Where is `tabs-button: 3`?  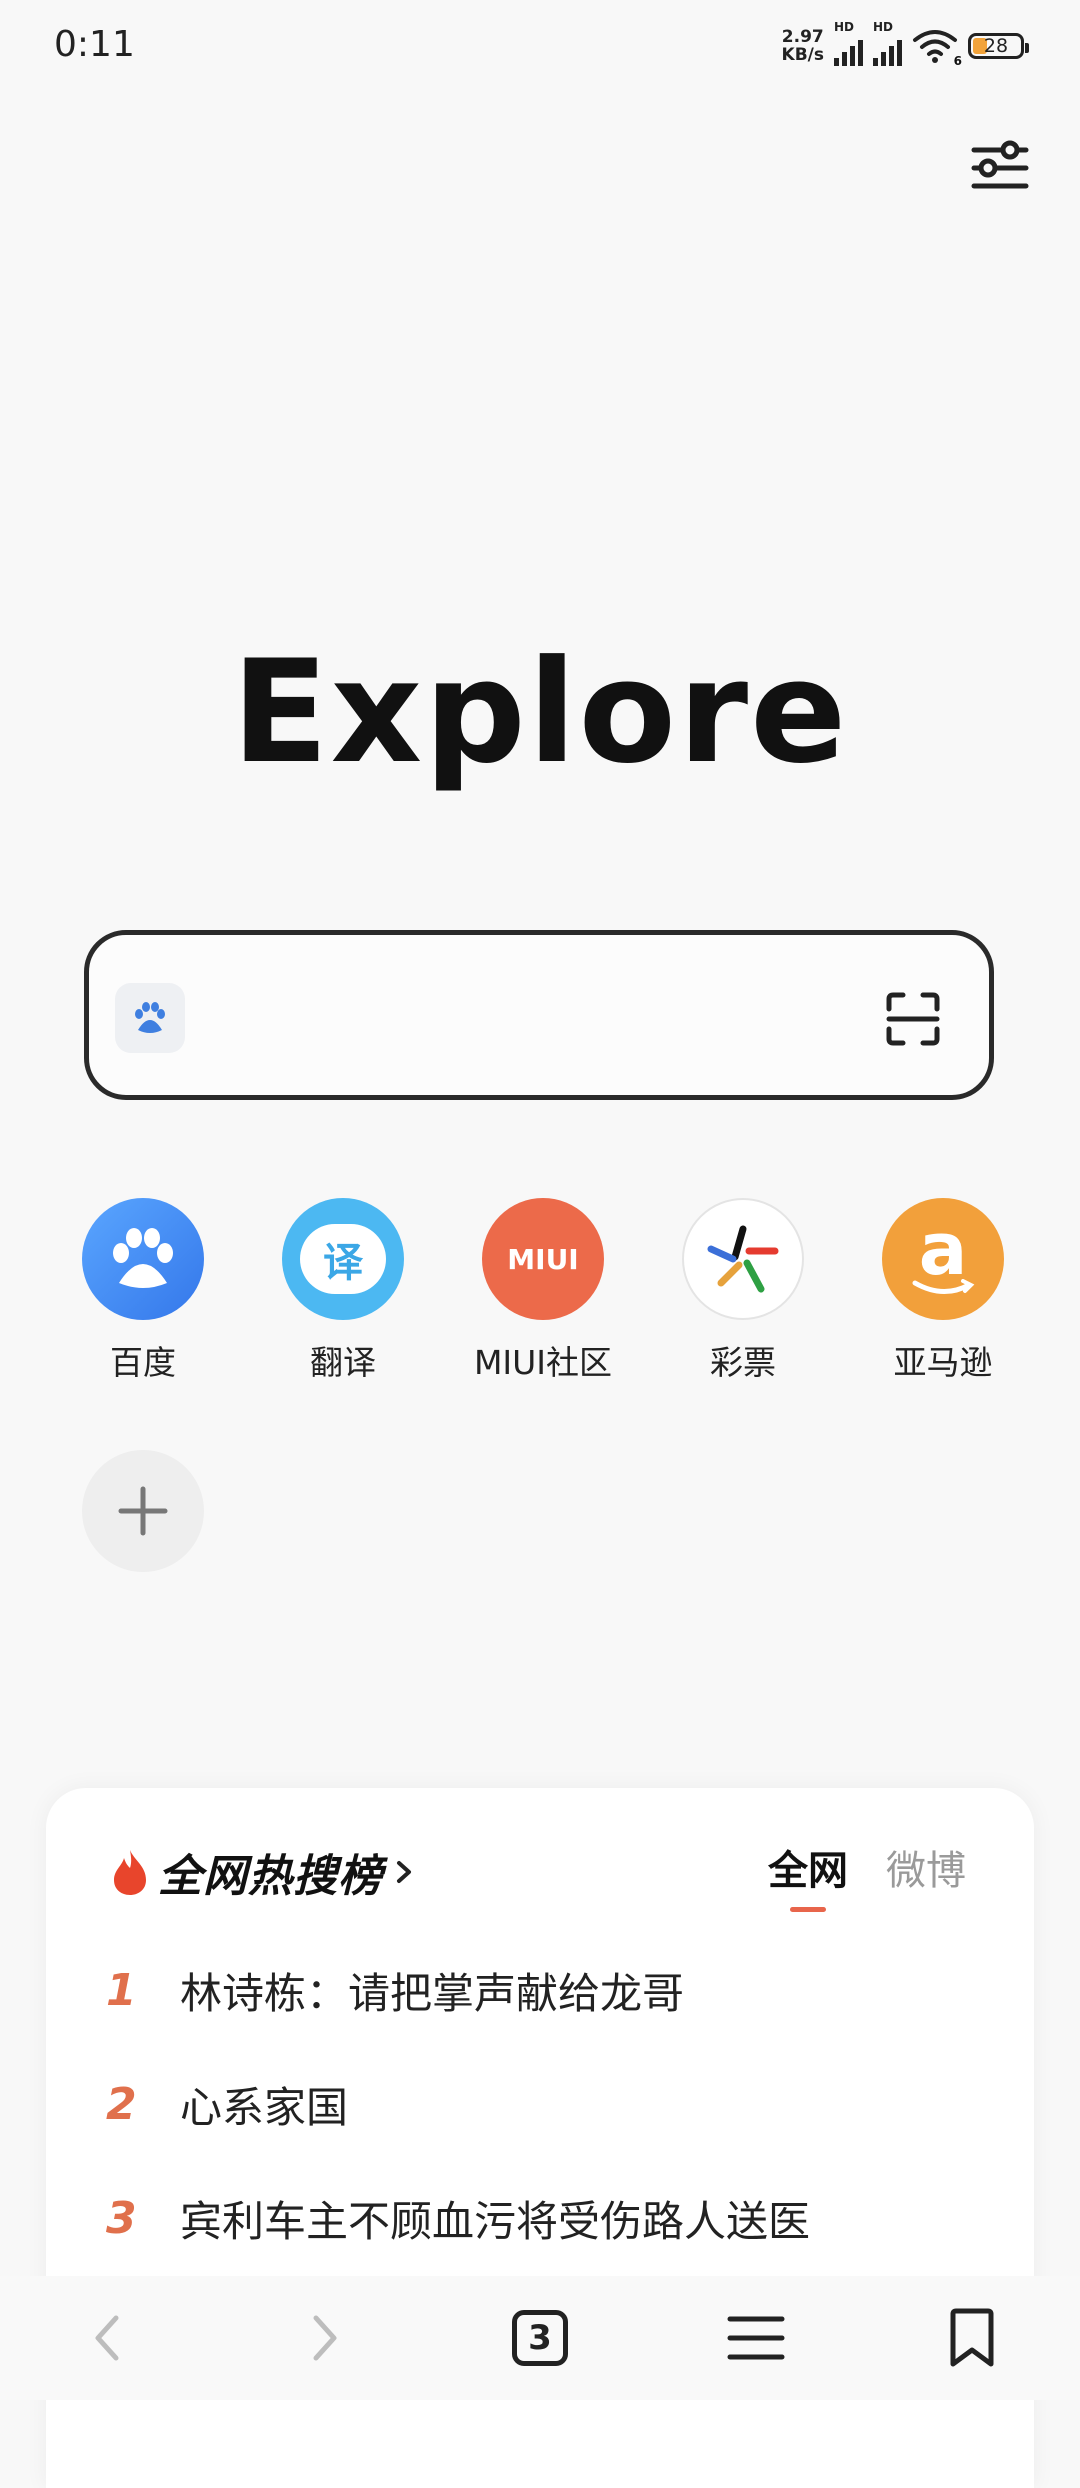 tabs-button: 3 is located at coordinates (540, 2338).